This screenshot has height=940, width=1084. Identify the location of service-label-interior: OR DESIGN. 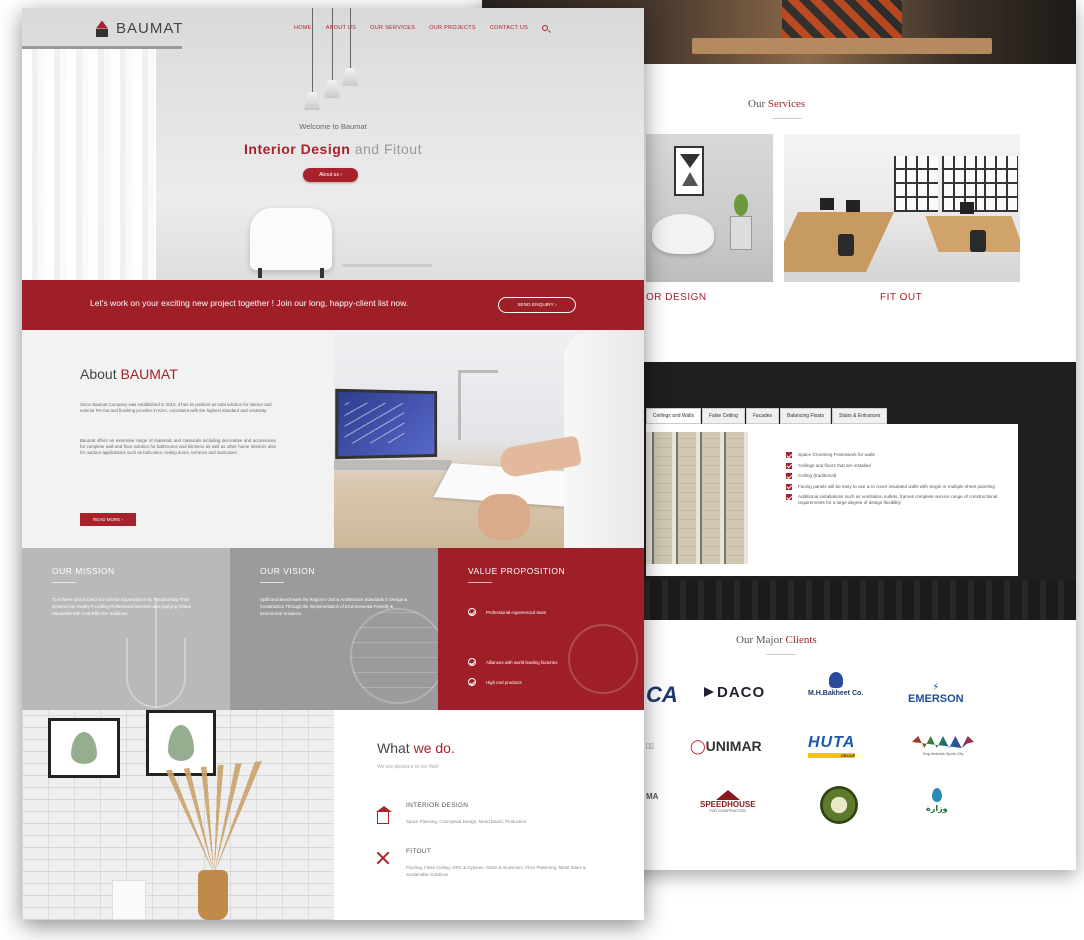
(676, 297).